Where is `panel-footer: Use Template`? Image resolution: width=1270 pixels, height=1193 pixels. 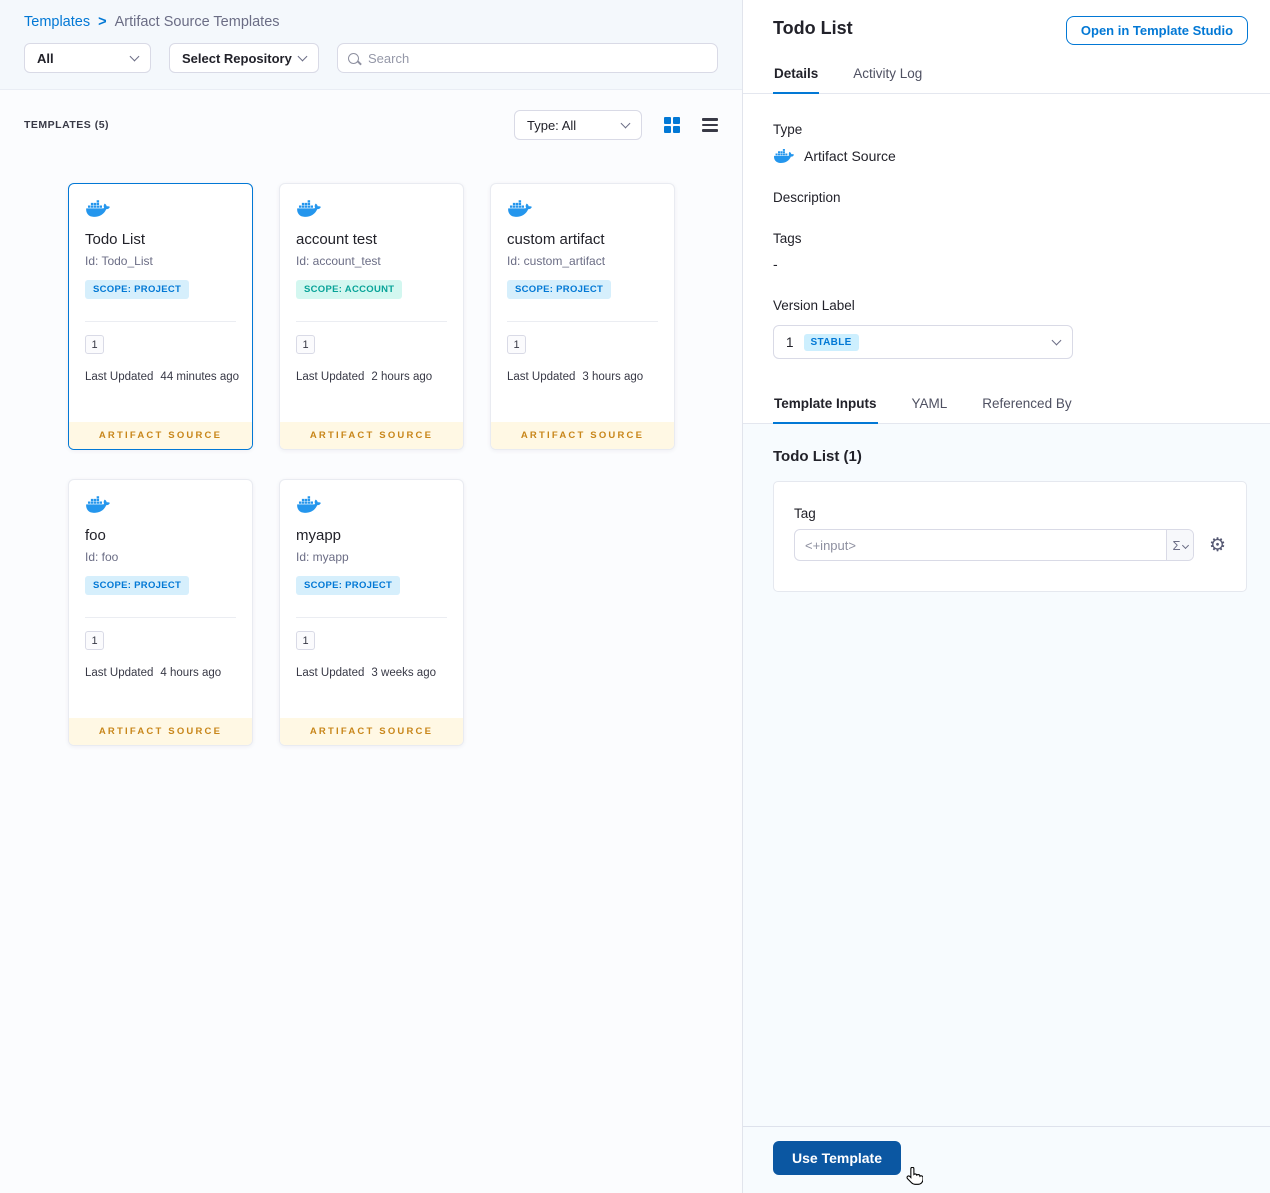
panel-footer: Use Template is located at coordinates (1006, 1159).